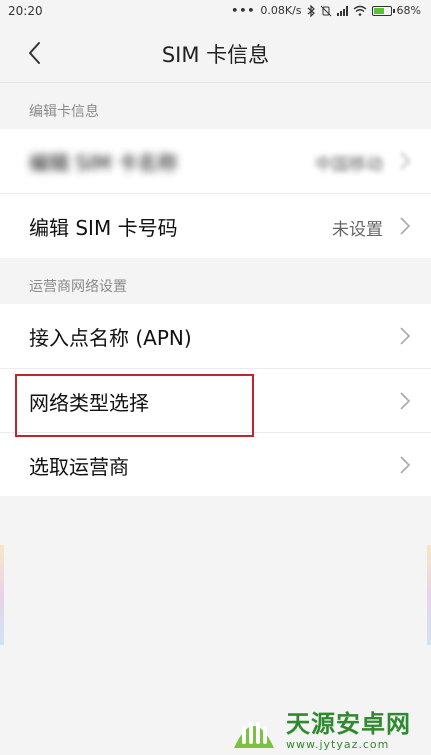 This screenshot has height=755, width=431. Describe the element at coordinates (349, 165) in the screenshot. I see `edit-sim-name-value: 中国移动` at that location.